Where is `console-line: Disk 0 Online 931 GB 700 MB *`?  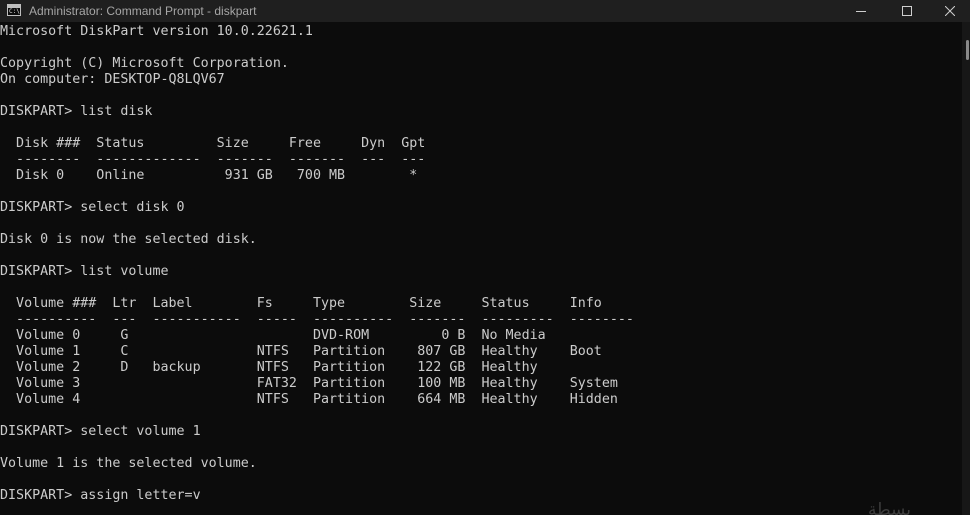 console-line: Disk 0 Online 931 GB 700 MB * is located at coordinates (209, 175).